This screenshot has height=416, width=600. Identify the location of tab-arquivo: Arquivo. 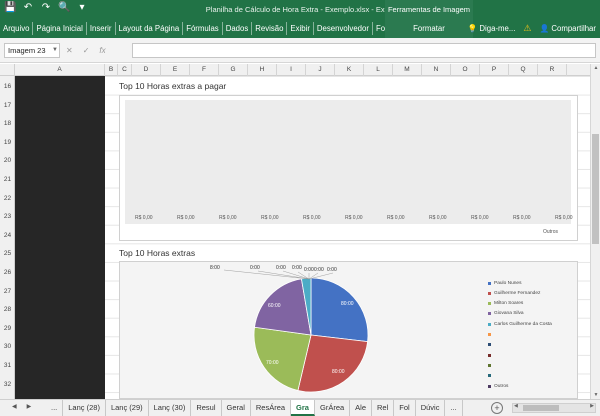
(16, 28).